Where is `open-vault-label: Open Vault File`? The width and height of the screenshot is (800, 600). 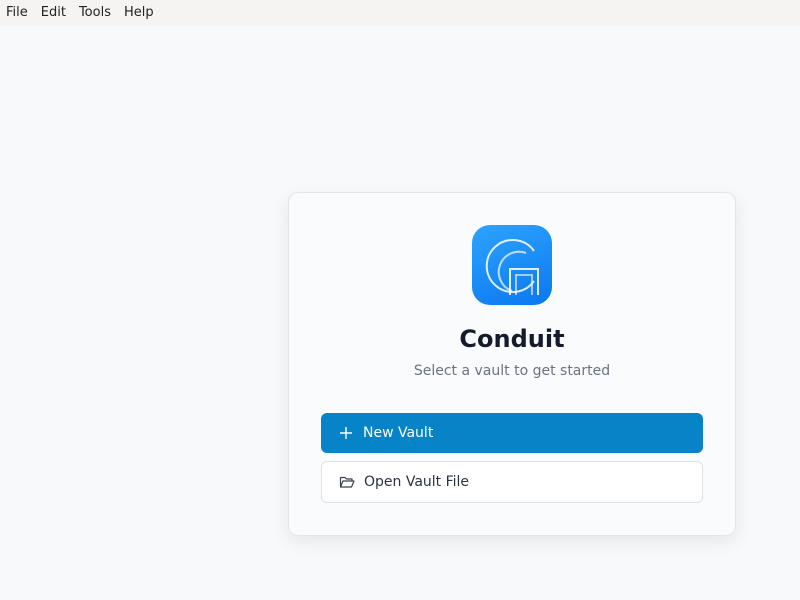
open-vault-label: Open Vault File is located at coordinates (417, 482).